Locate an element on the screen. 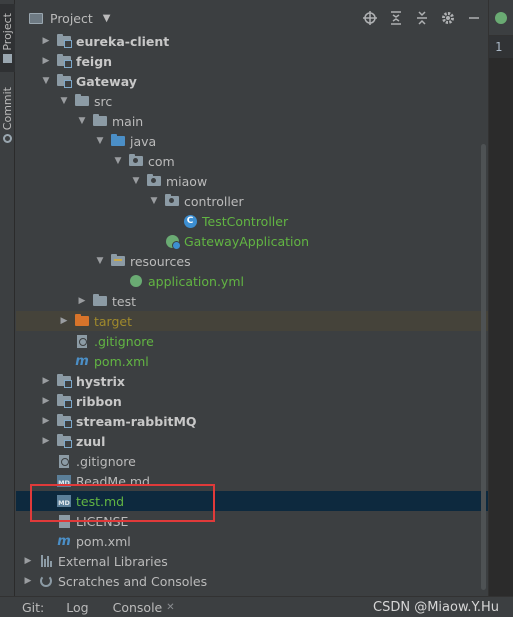 This screenshot has height=617, width=513. tree-row: ▼ miaow is located at coordinates (252, 181).